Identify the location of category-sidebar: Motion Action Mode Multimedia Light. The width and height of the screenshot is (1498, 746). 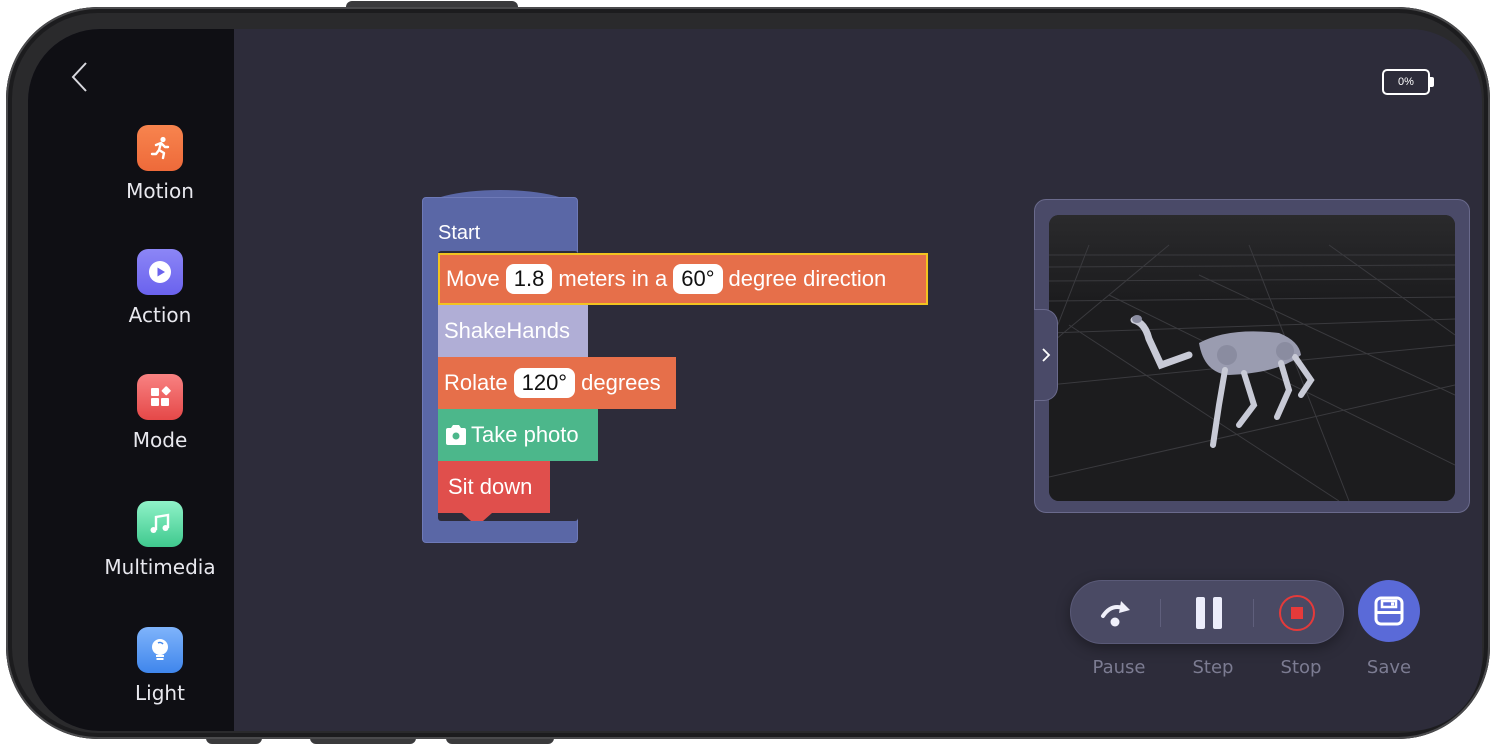
(131, 380).